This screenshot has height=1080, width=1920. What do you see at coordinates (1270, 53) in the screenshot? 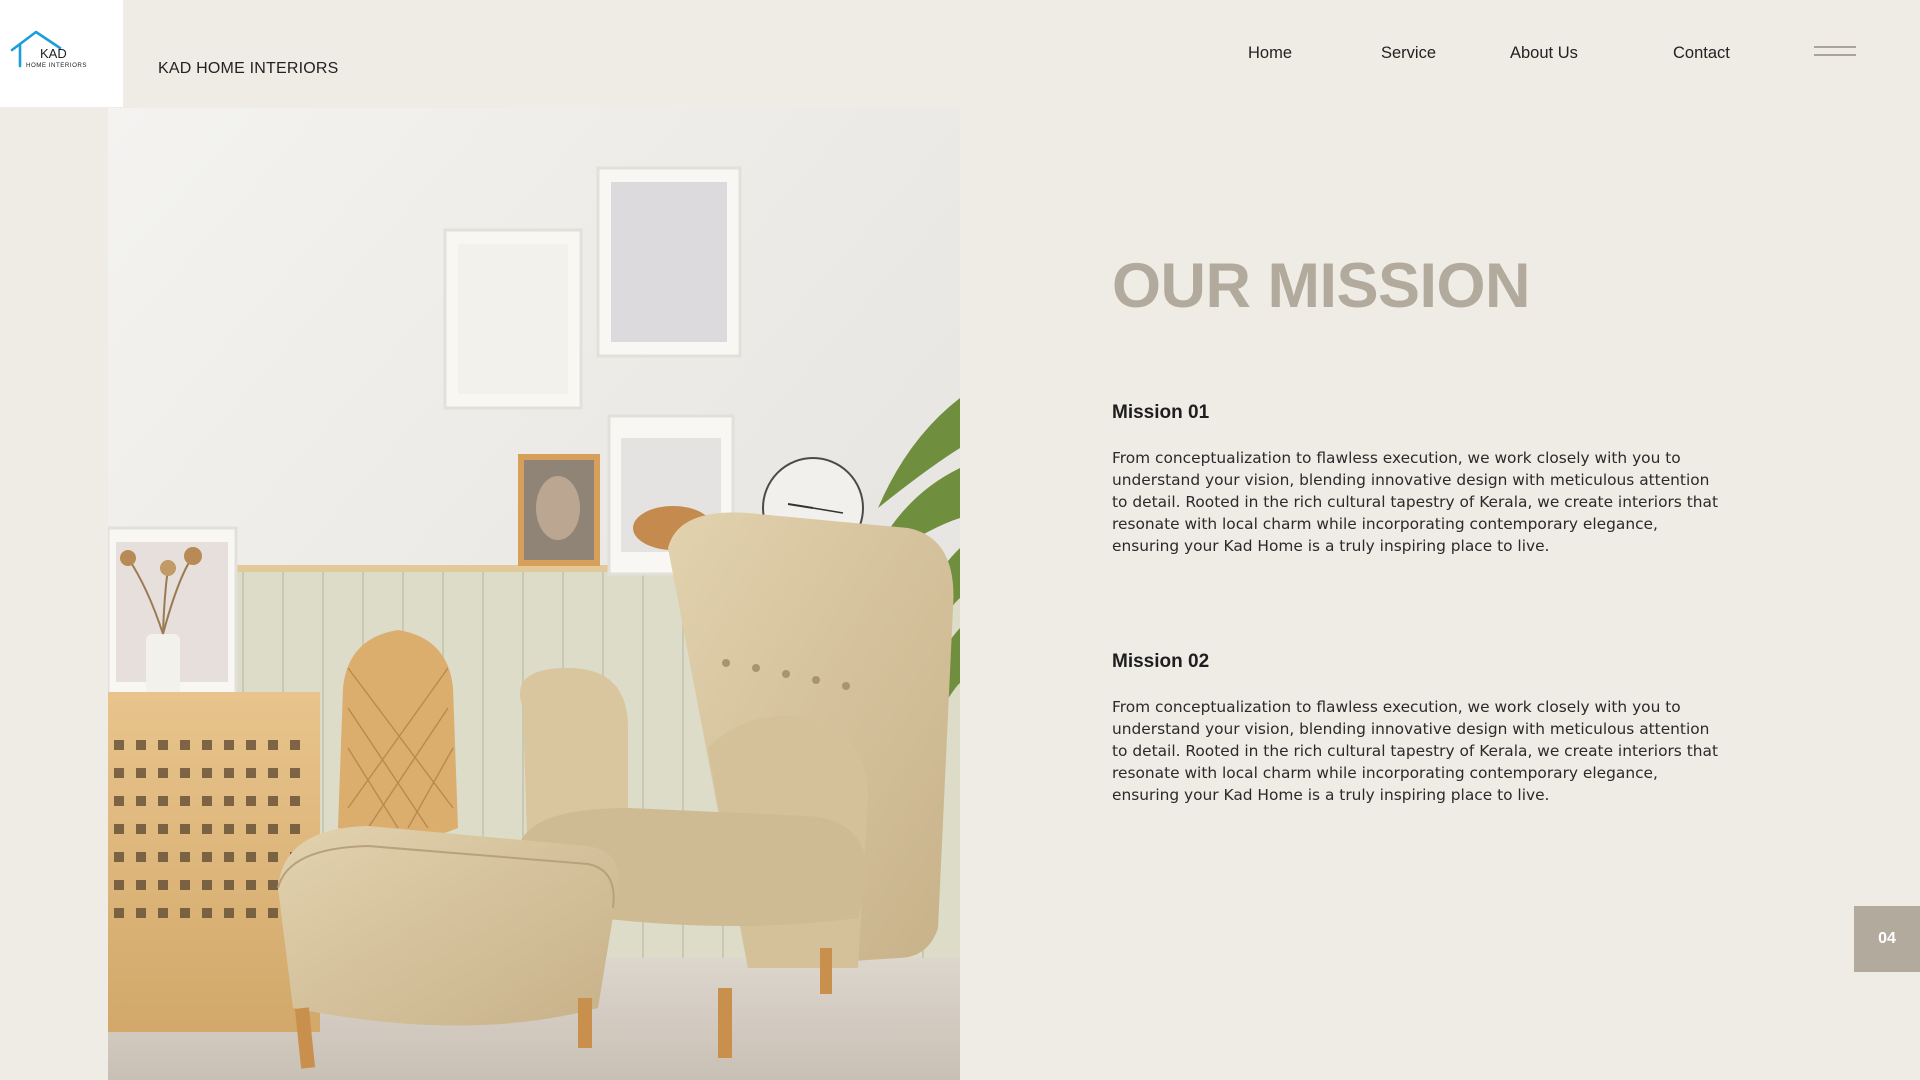
I see `nav-home: Home` at bounding box center [1270, 53].